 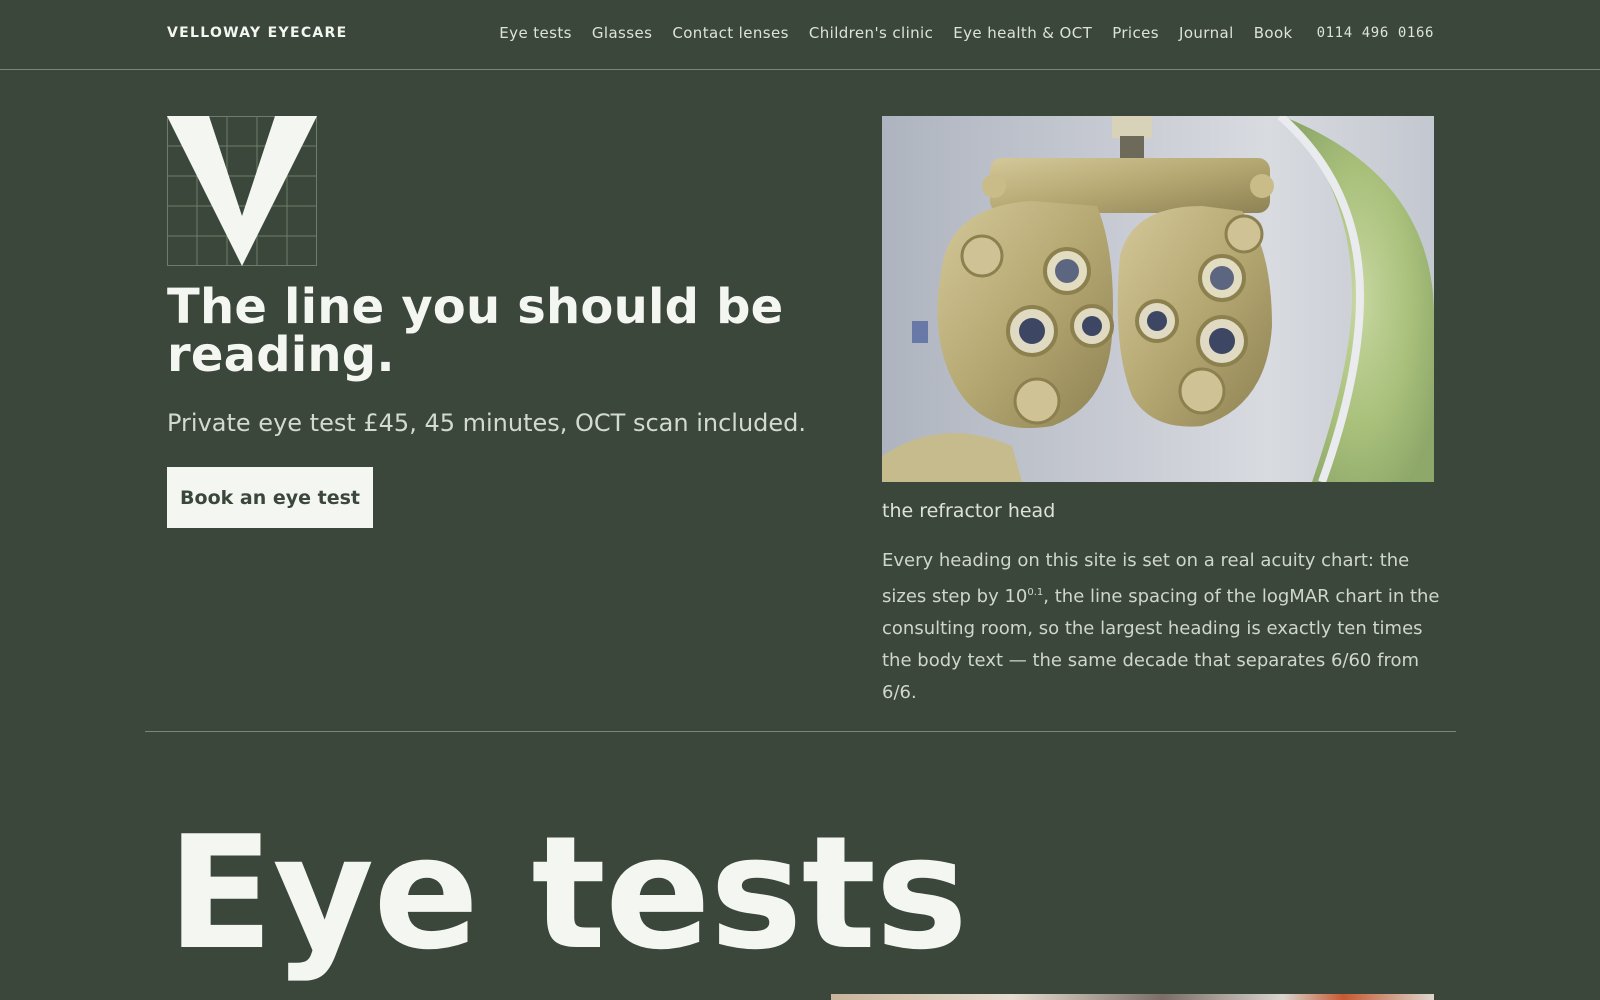 I want to click on nav-eye-health-oct: Eye health & OCT, so click(x=1022, y=33).